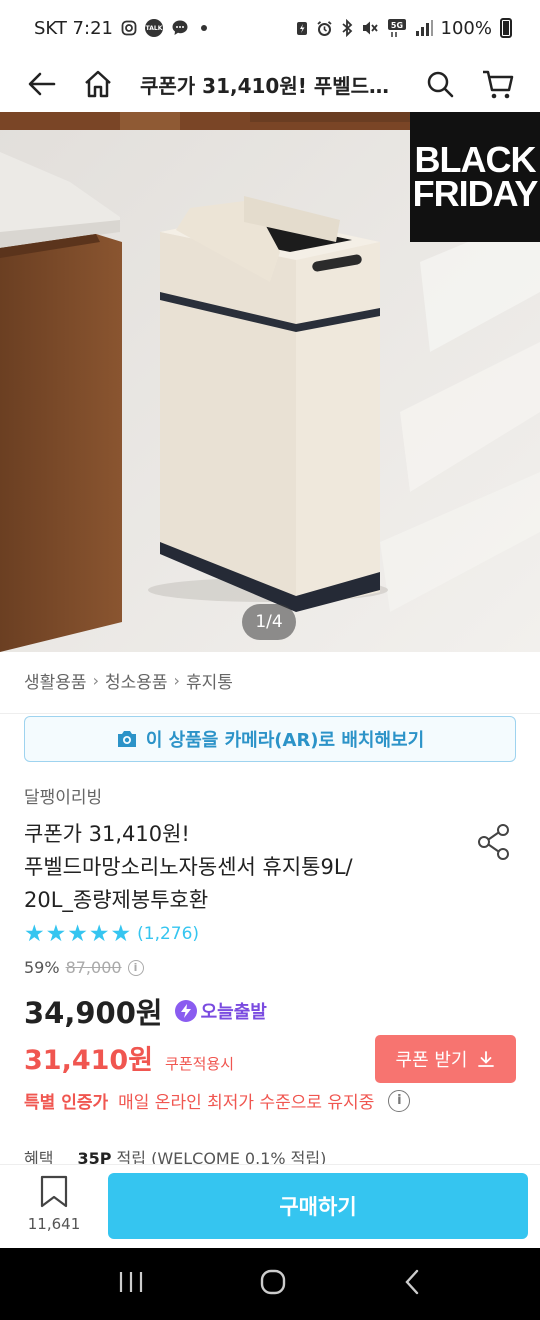  I want to click on notification-dot-icon, so click(203, 28).